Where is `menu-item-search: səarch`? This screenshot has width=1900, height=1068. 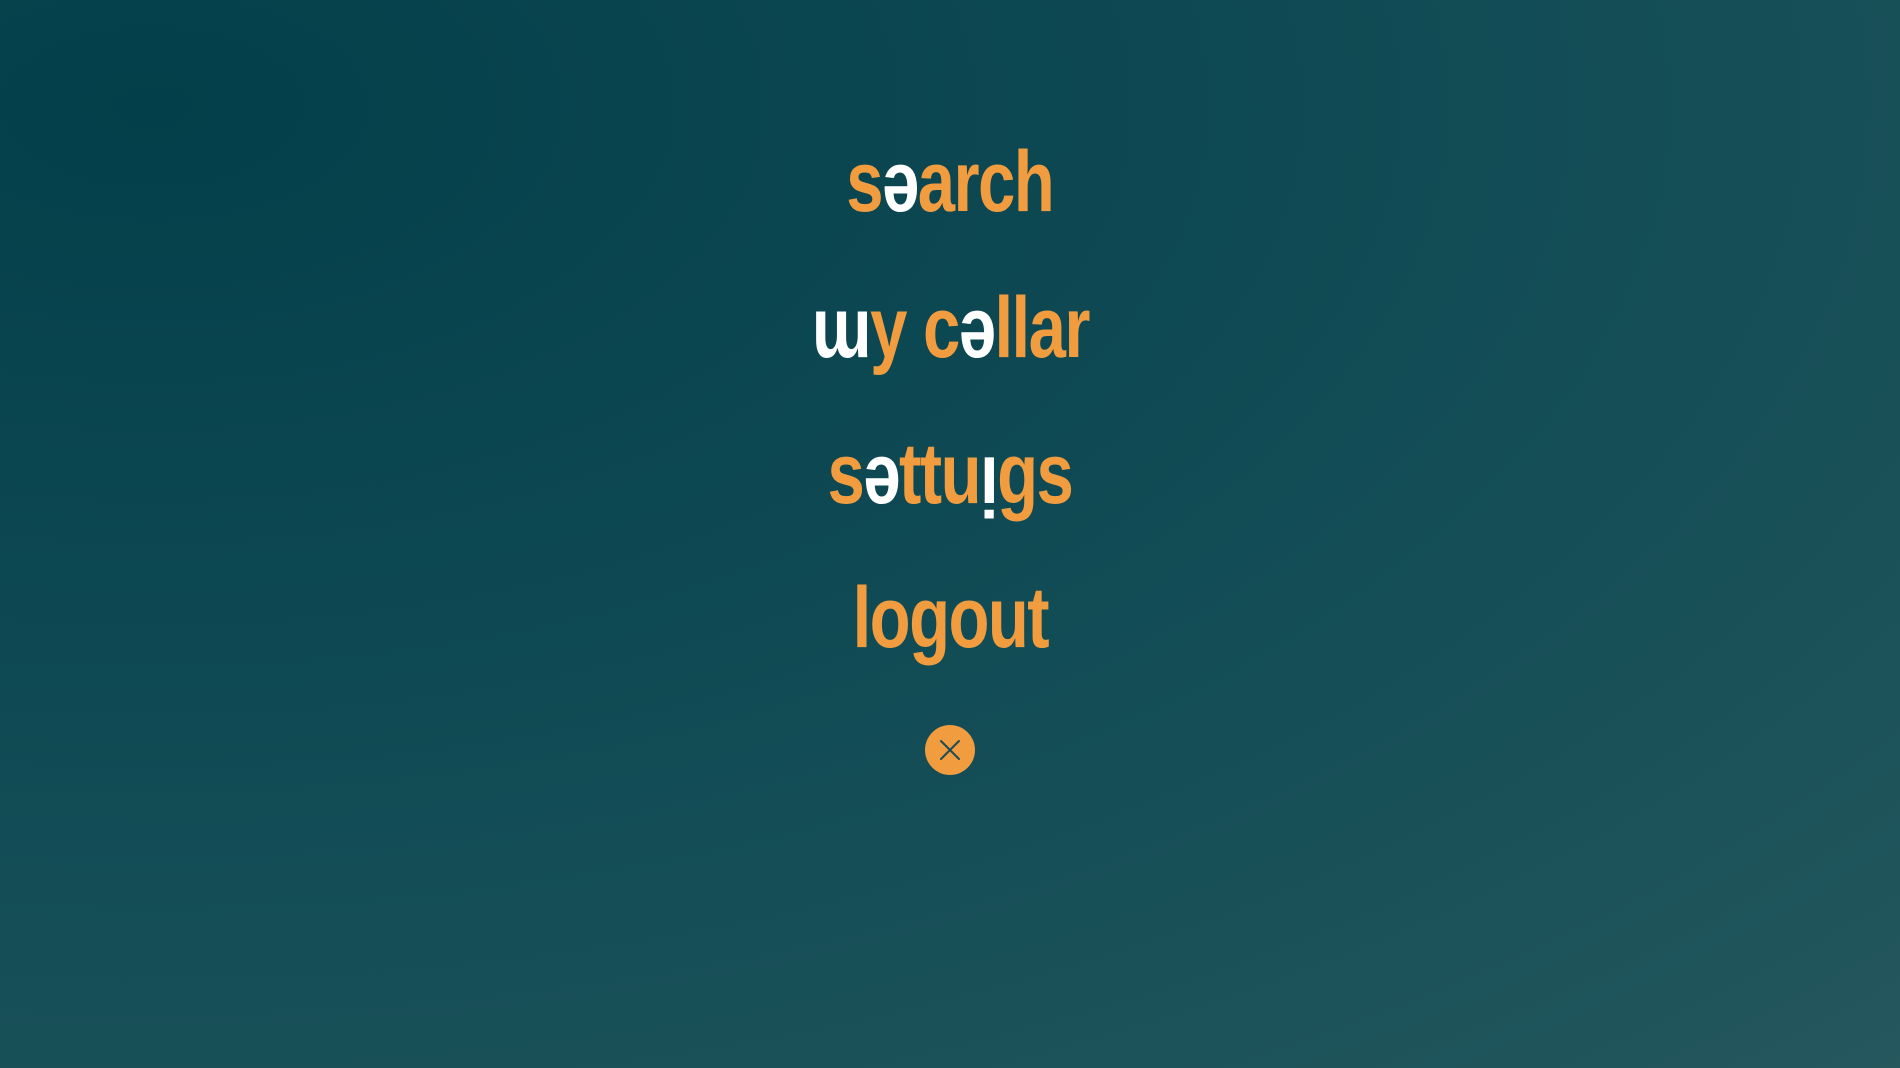 menu-item-search: səarch is located at coordinates (950, 182).